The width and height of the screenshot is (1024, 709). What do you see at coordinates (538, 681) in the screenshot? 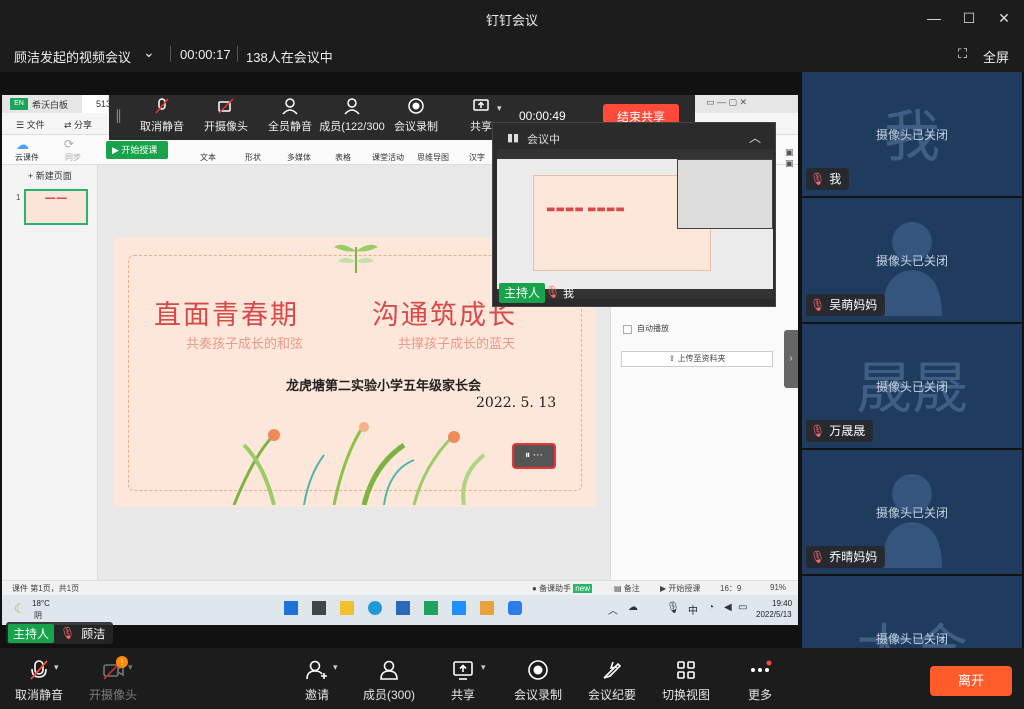
I see `record-button: 会议录制` at bounding box center [538, 681].